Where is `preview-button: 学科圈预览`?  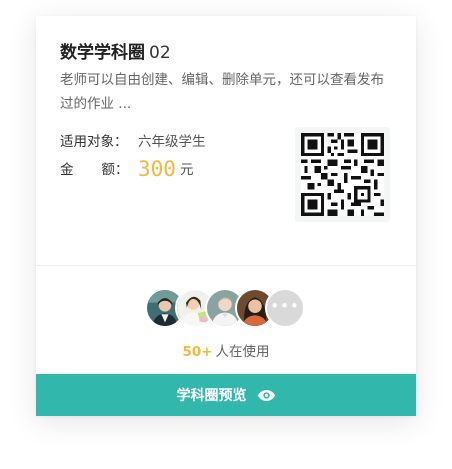 preview-button: 学科圈预览 is located at coordinates (226, 395).